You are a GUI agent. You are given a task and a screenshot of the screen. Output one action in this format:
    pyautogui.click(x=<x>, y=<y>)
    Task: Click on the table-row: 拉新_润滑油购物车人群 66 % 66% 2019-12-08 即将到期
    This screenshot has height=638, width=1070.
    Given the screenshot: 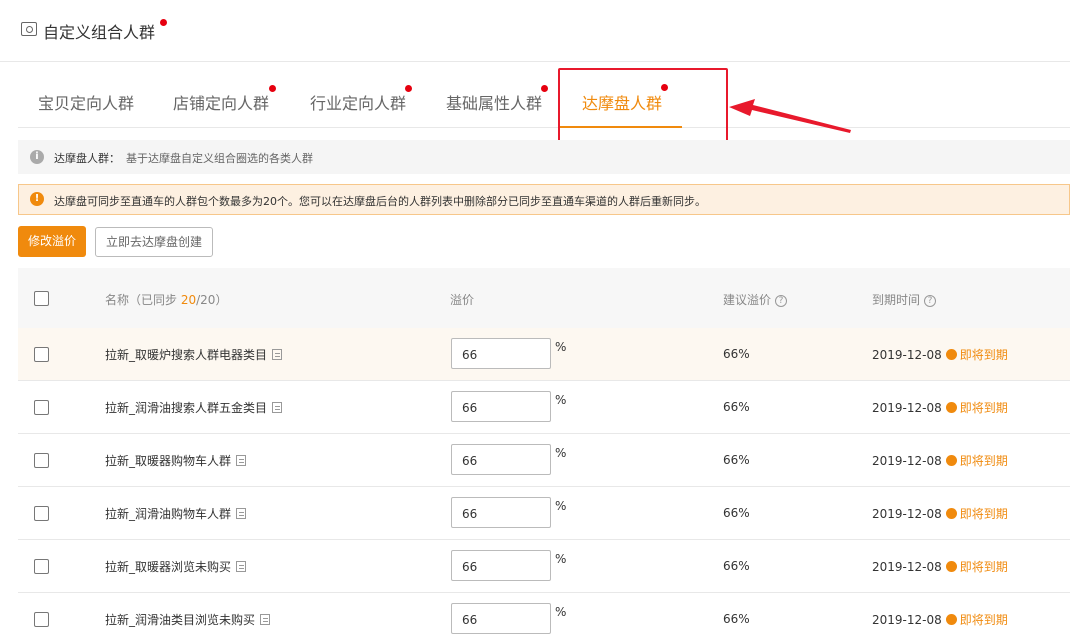 What is the action you would take?
    pyautogui.click(x=544, y=513)
    